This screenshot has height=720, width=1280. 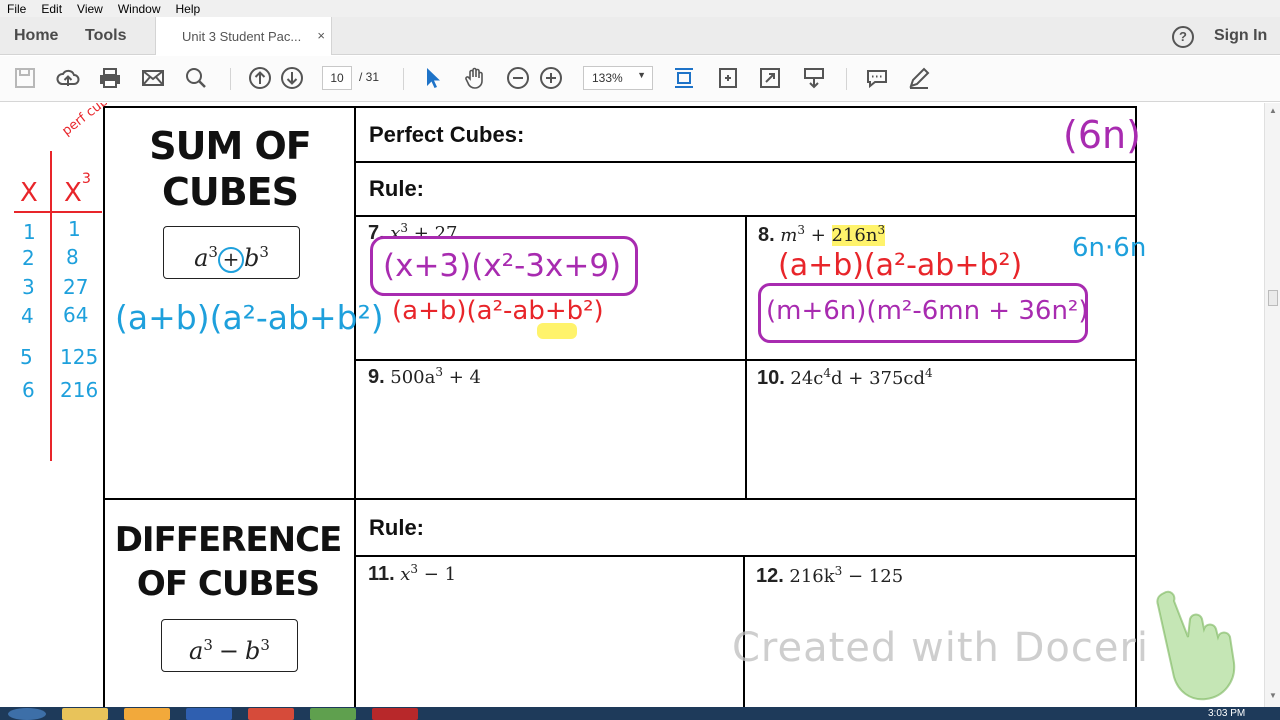 I want to click on taskbar: 3:03 PM, so click(x=640, y=713).